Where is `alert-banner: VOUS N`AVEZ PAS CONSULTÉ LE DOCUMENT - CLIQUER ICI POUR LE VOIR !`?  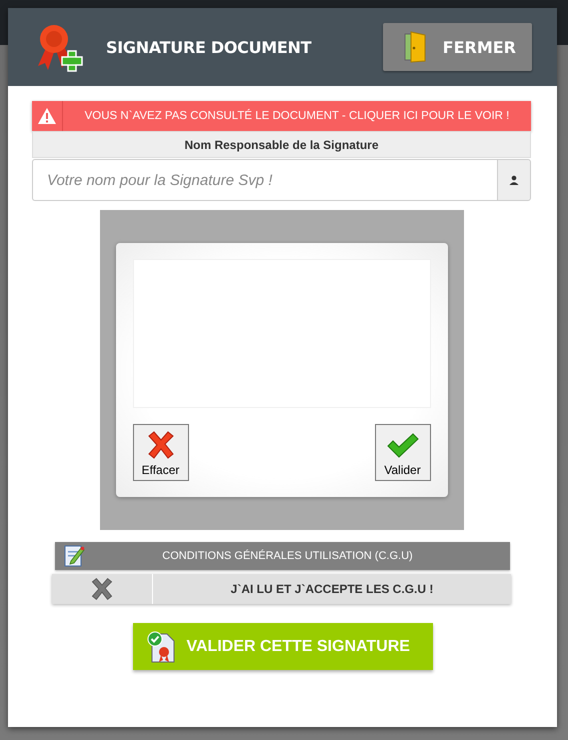 alert-banner: VOUS N`AVEZ PAS CONSULTÉ LE DOCUMENT - CLIQUER ICI POUR LE VOIR ! is located at coordinates (281, 116).